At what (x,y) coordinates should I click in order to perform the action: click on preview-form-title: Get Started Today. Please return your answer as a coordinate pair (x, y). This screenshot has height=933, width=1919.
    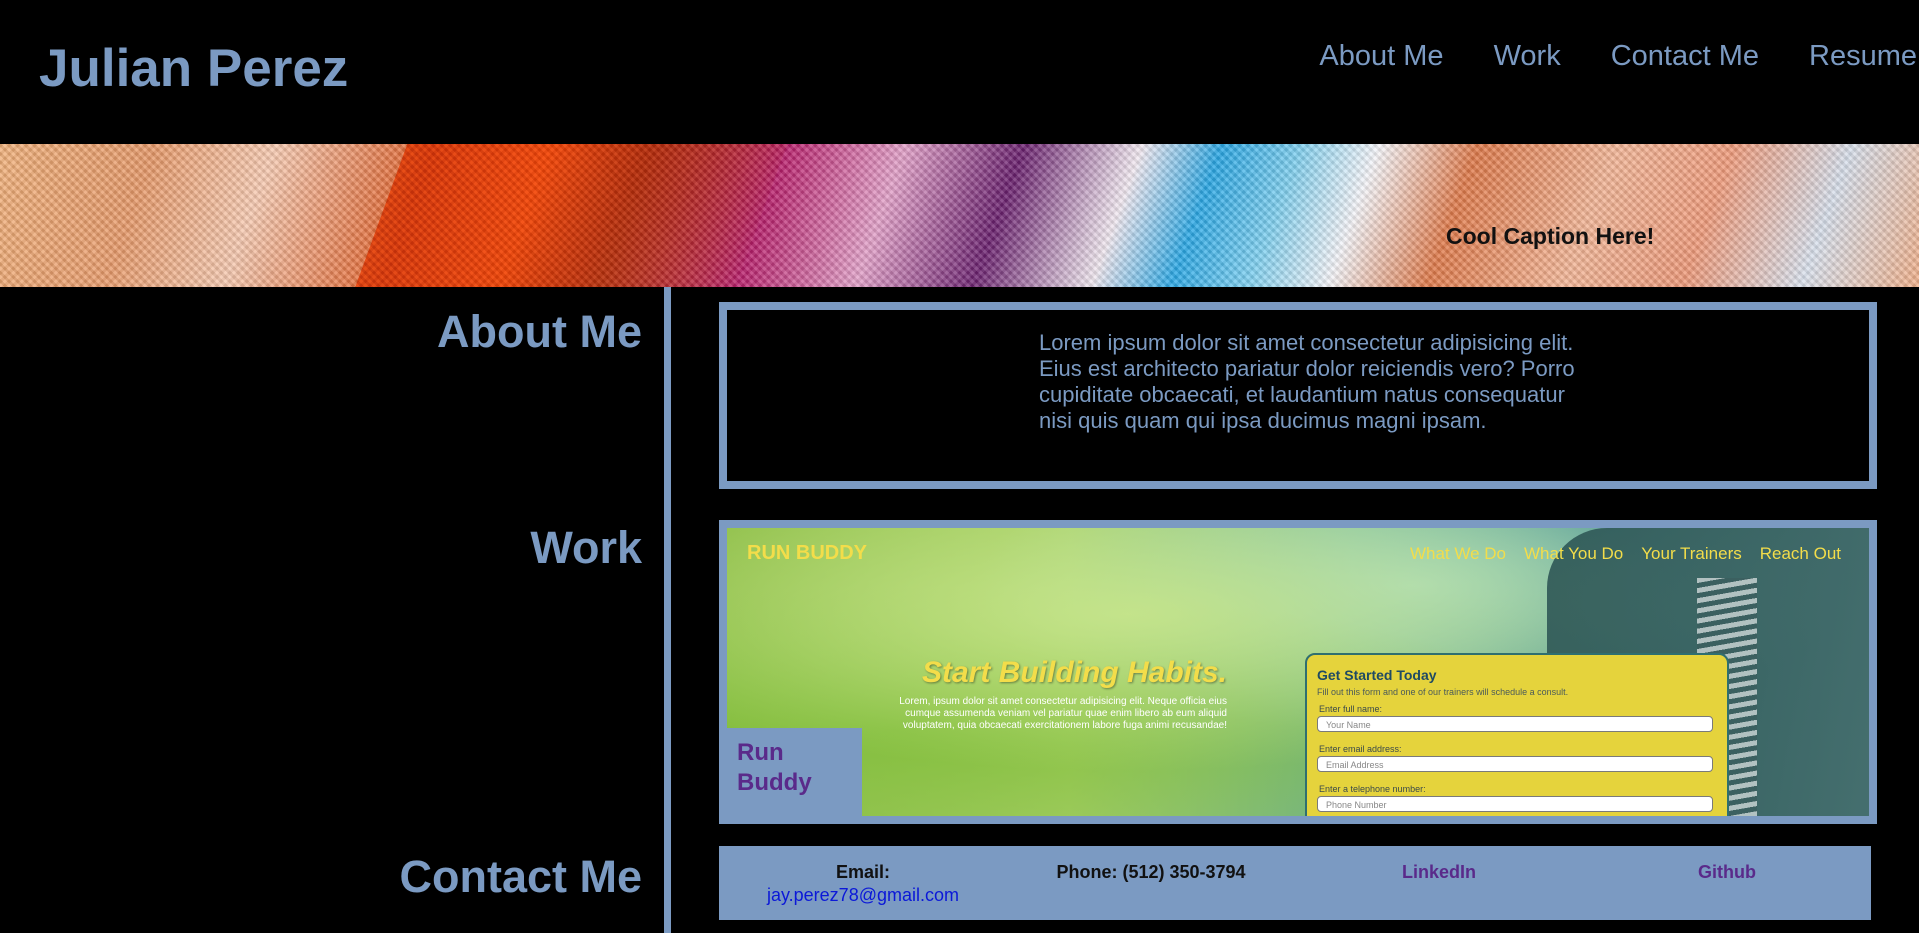
    Looking at the image, I should click on (1377, 675).